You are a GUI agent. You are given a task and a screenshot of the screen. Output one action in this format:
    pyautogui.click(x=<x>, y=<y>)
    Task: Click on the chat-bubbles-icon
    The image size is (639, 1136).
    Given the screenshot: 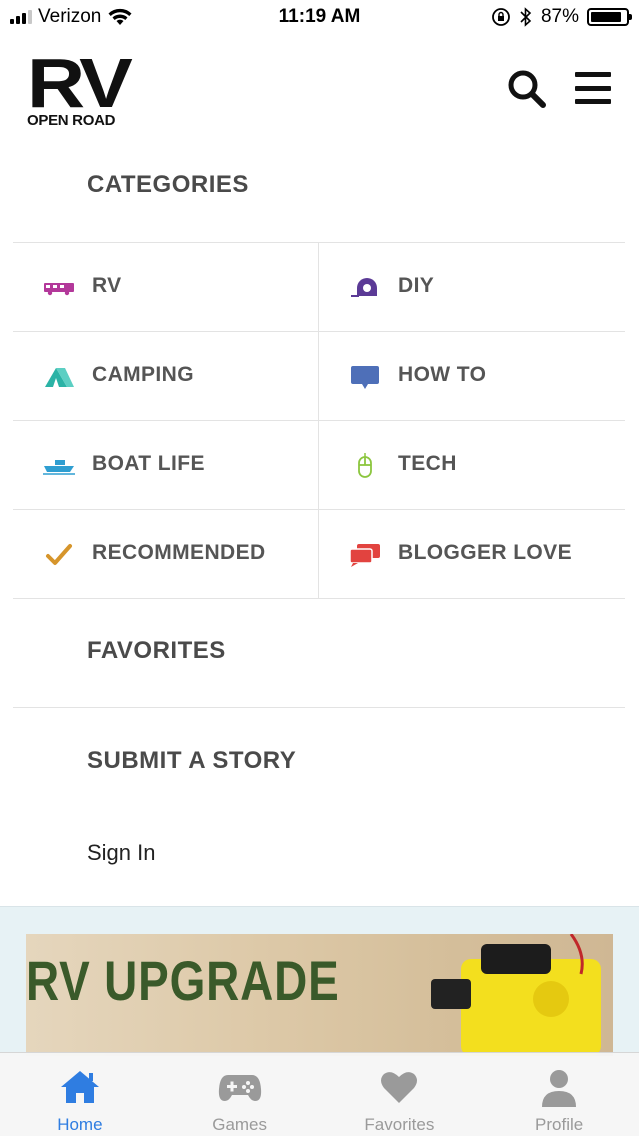 What is the action you would take?
    pyautogui.click(x=365, y=555)
    